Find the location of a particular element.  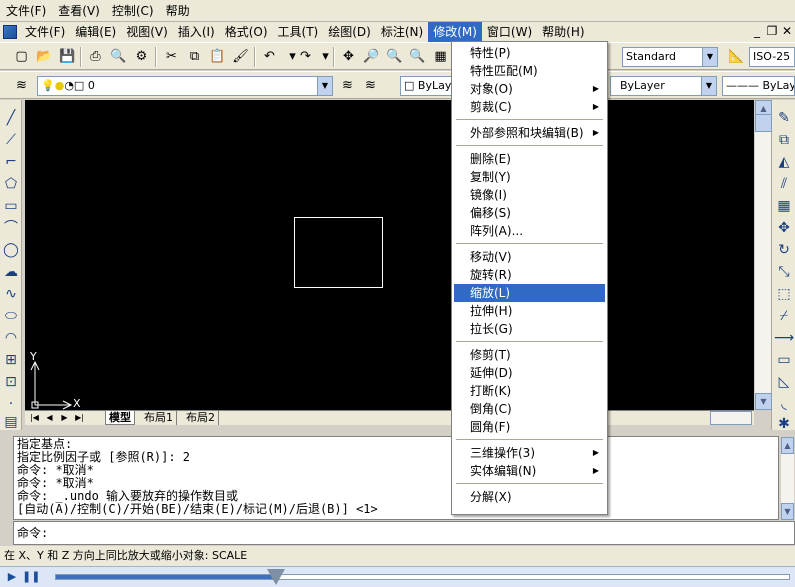

modify-menu-item: 缩放(L) is located at coordinates (529, 293).